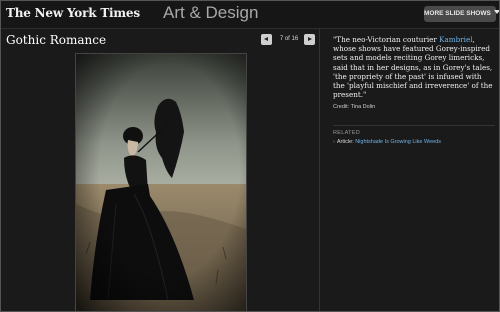  Describe the element at coordinates (345, 142) in the screenshot. I see `related-article-prefix: Article:` at that location.